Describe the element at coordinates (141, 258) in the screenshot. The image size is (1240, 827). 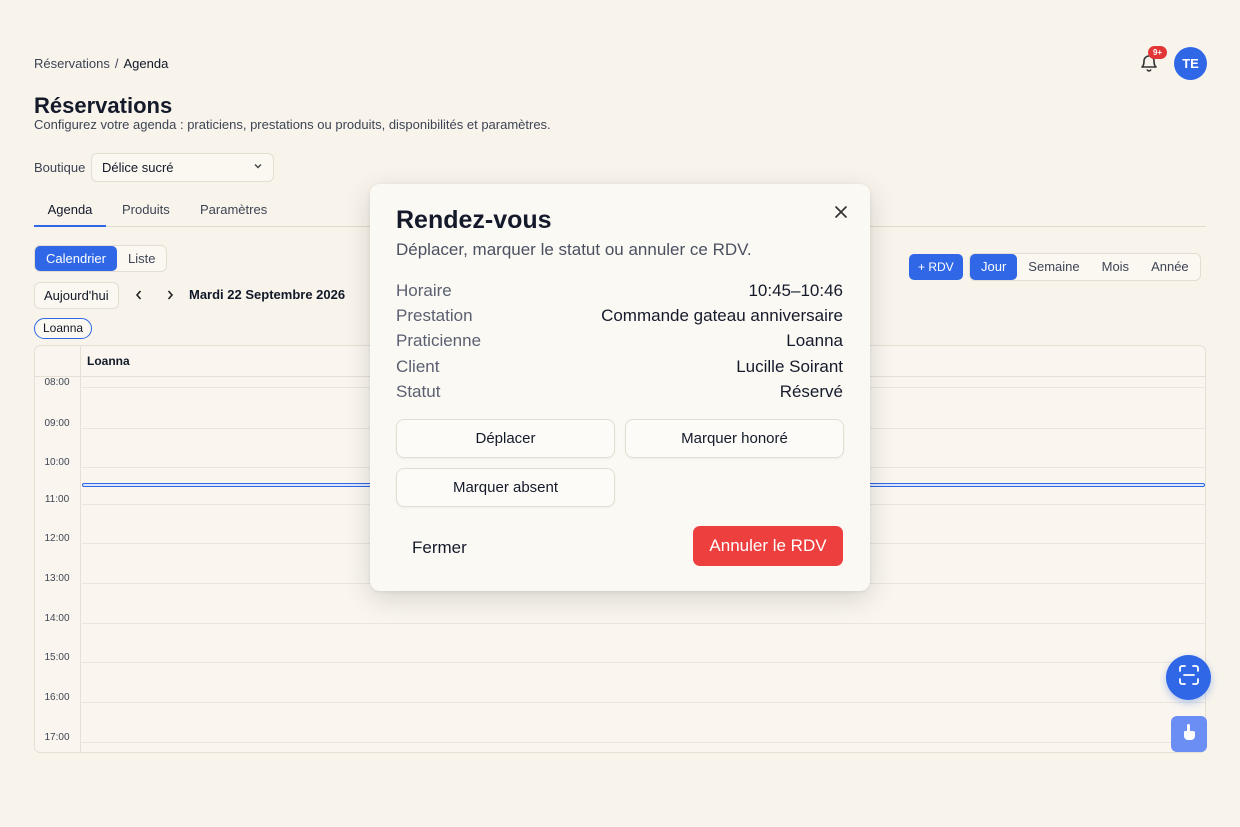
I see `view-list-button: Liste` at that location.